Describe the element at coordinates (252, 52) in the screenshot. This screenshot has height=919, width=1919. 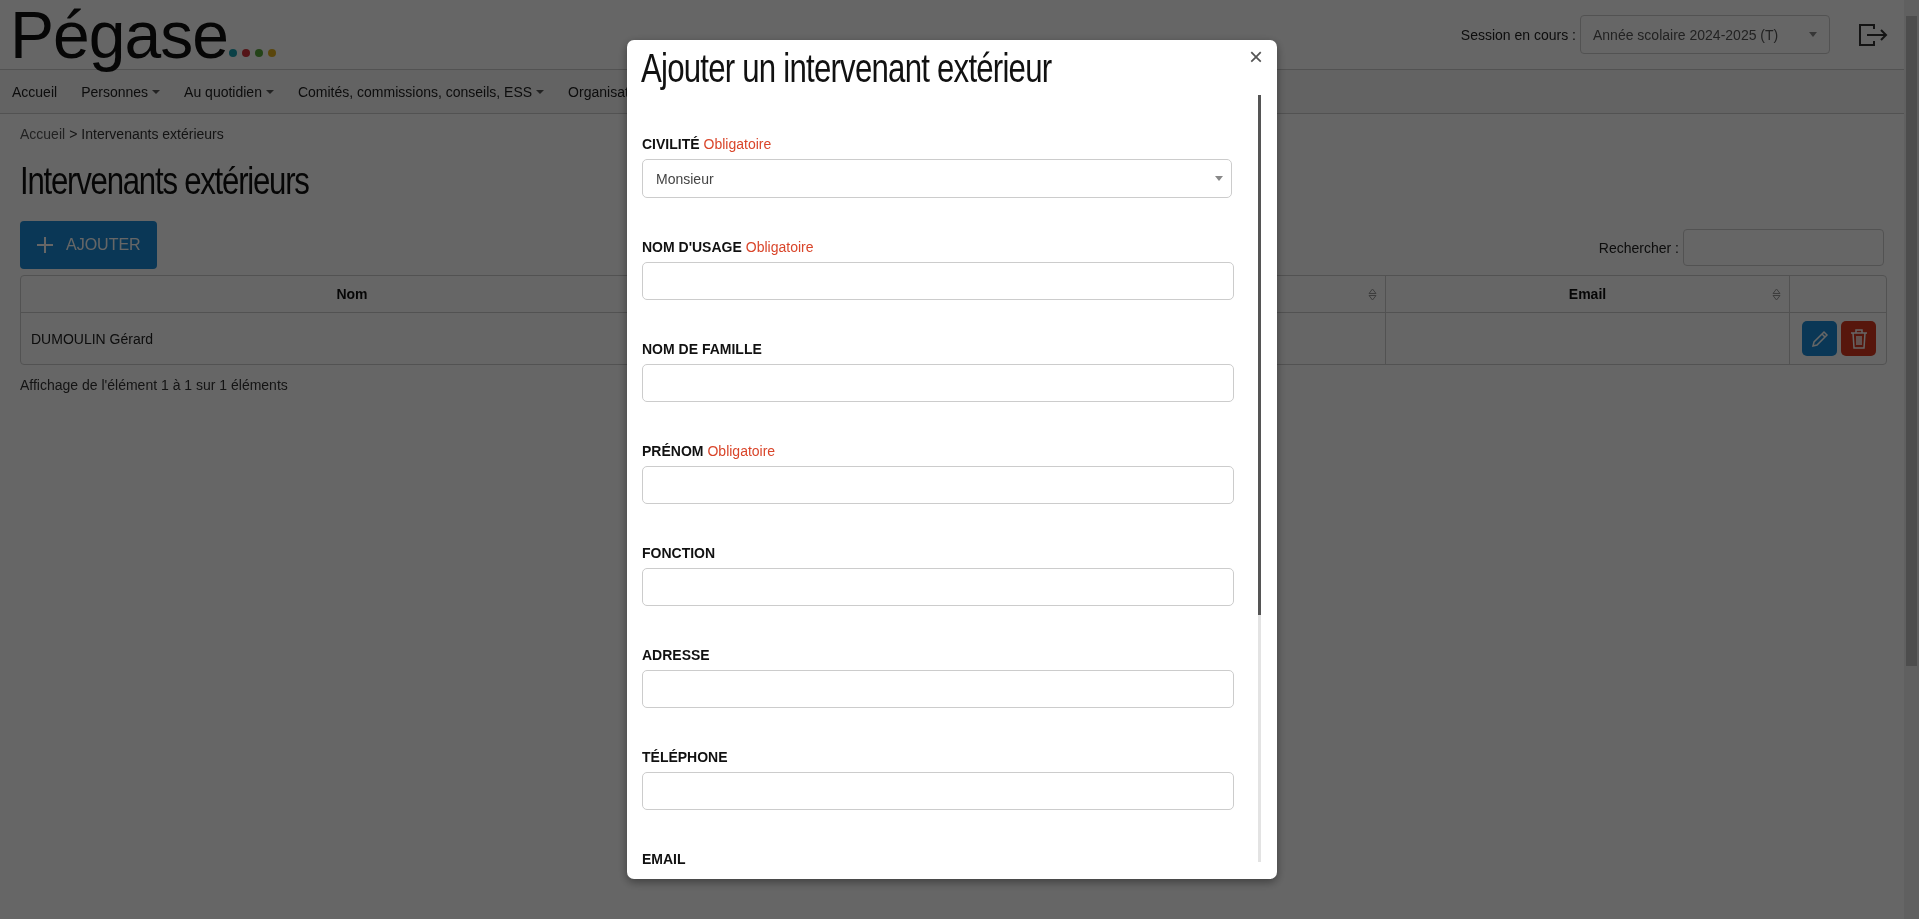
I see `dots-icon` at that location.